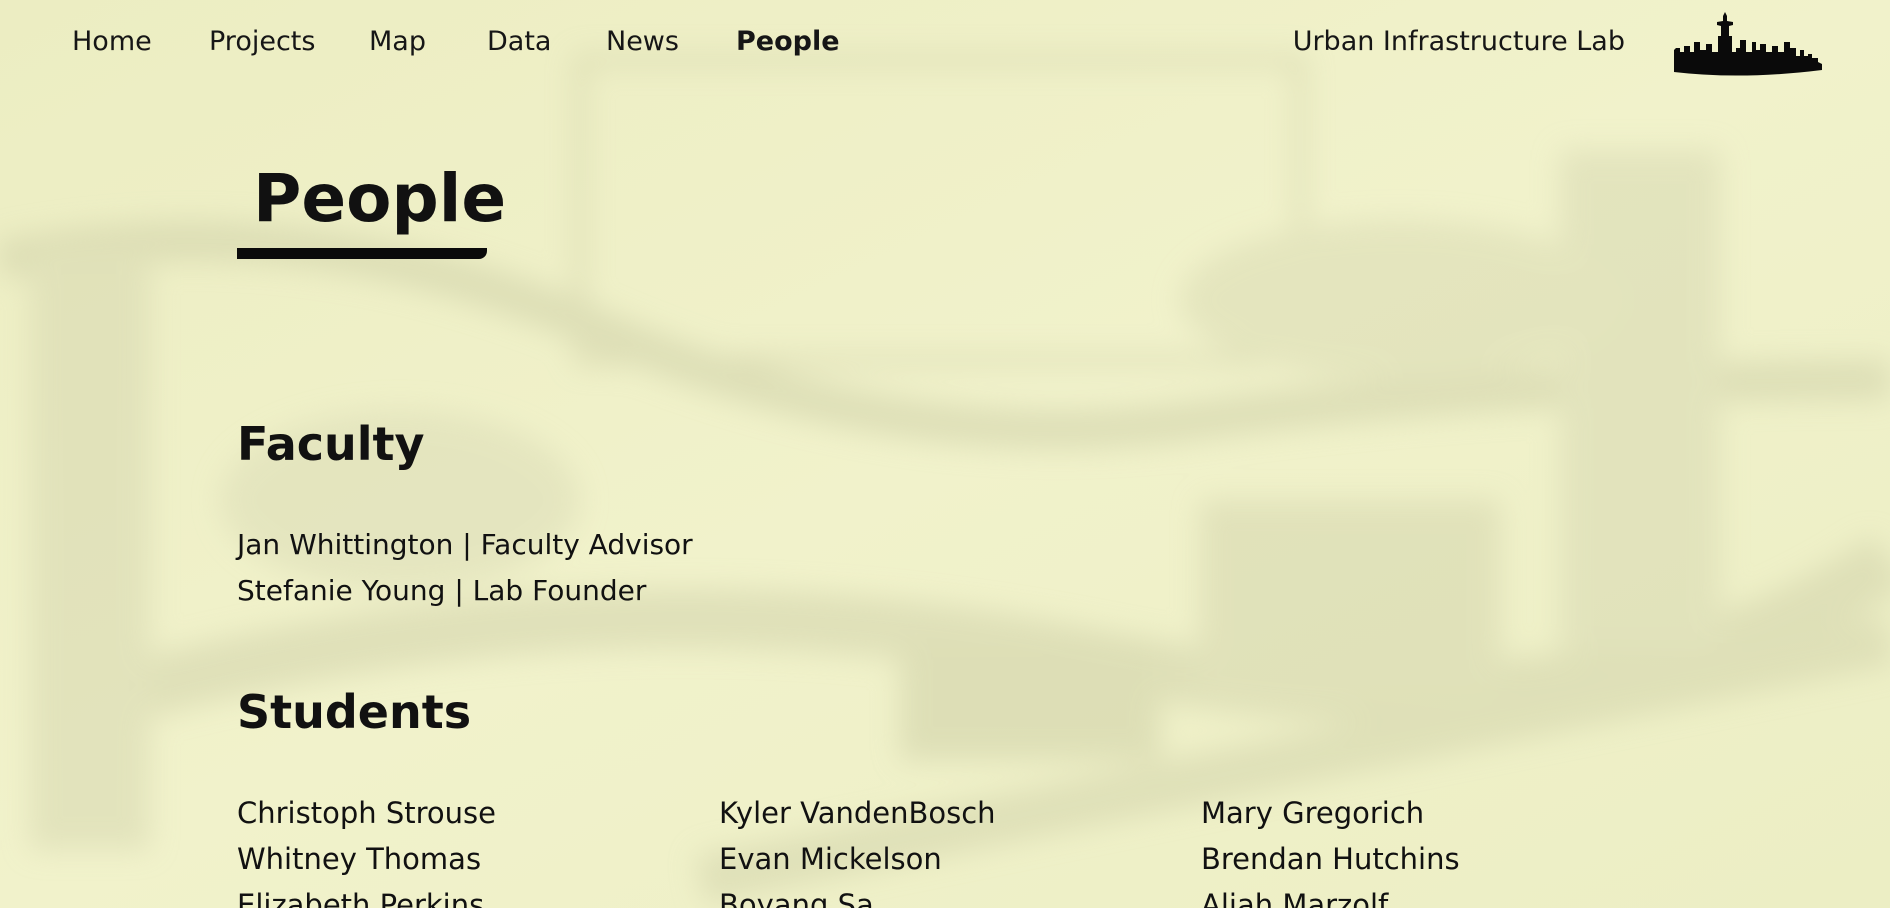  I want to click on student-name: Whitney Thomas, so click(359, 859).